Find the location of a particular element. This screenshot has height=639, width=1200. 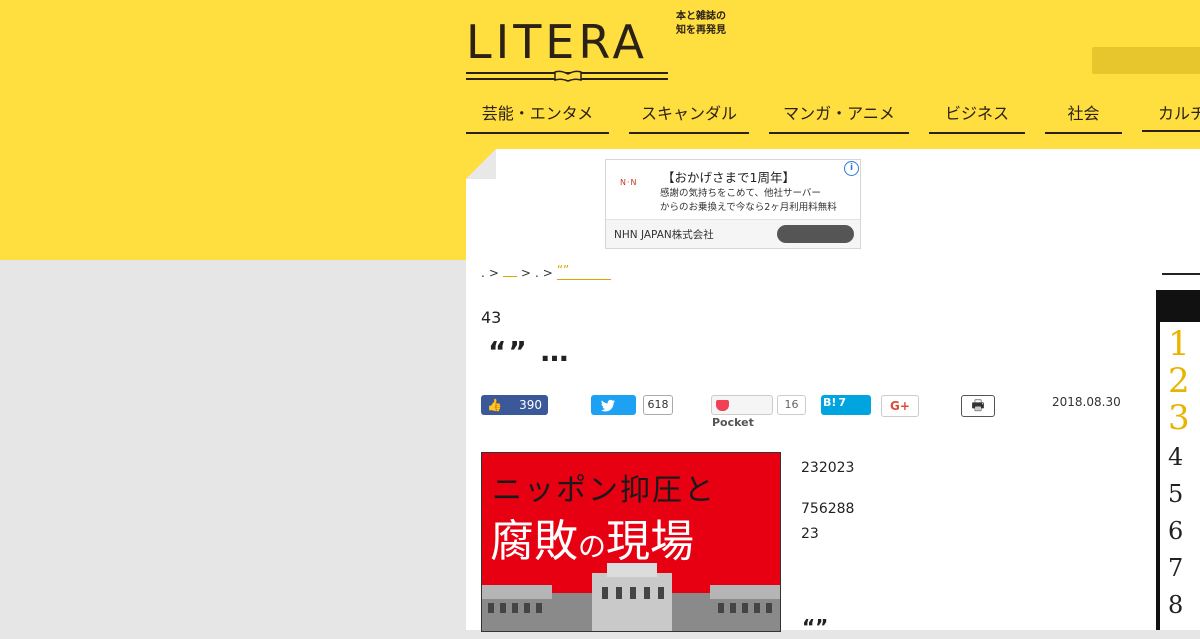

cover-title-word-1: 腐敗 is located at coordinates (534, 541).